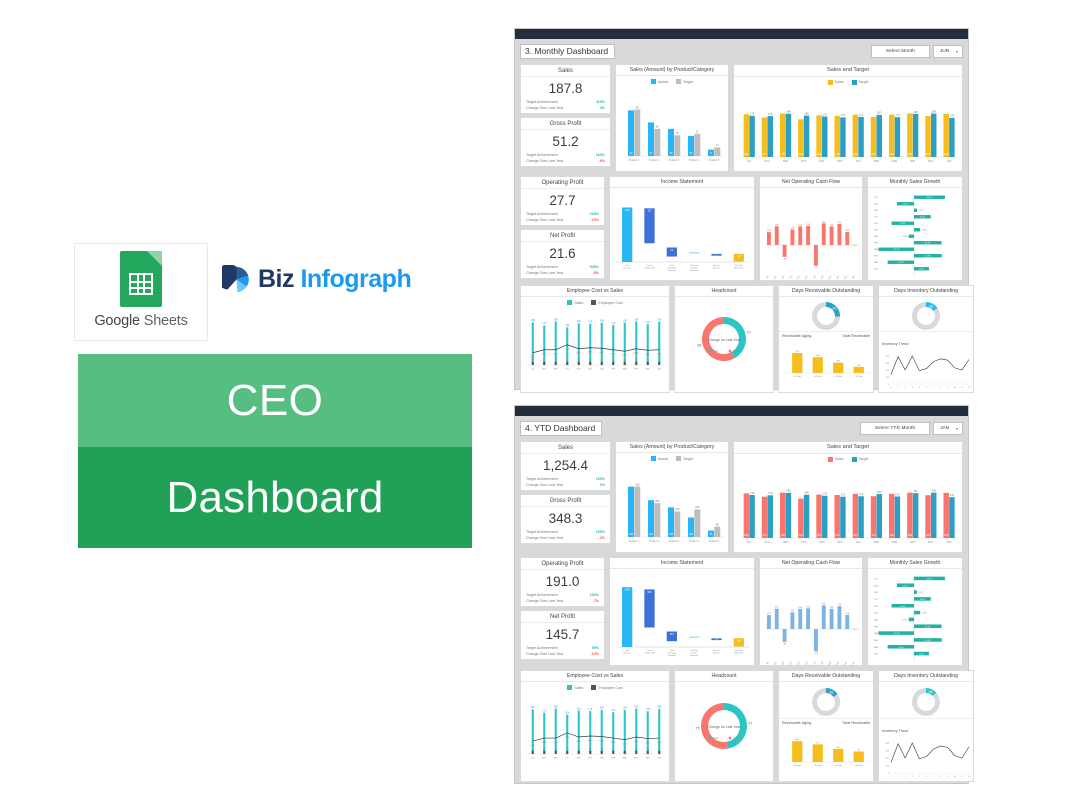 The height and width of the screenshot is (801, 1067). Describe the element at coordinates (674, 541) in the screenshot. I see `svg-text: Product 3` at that location.